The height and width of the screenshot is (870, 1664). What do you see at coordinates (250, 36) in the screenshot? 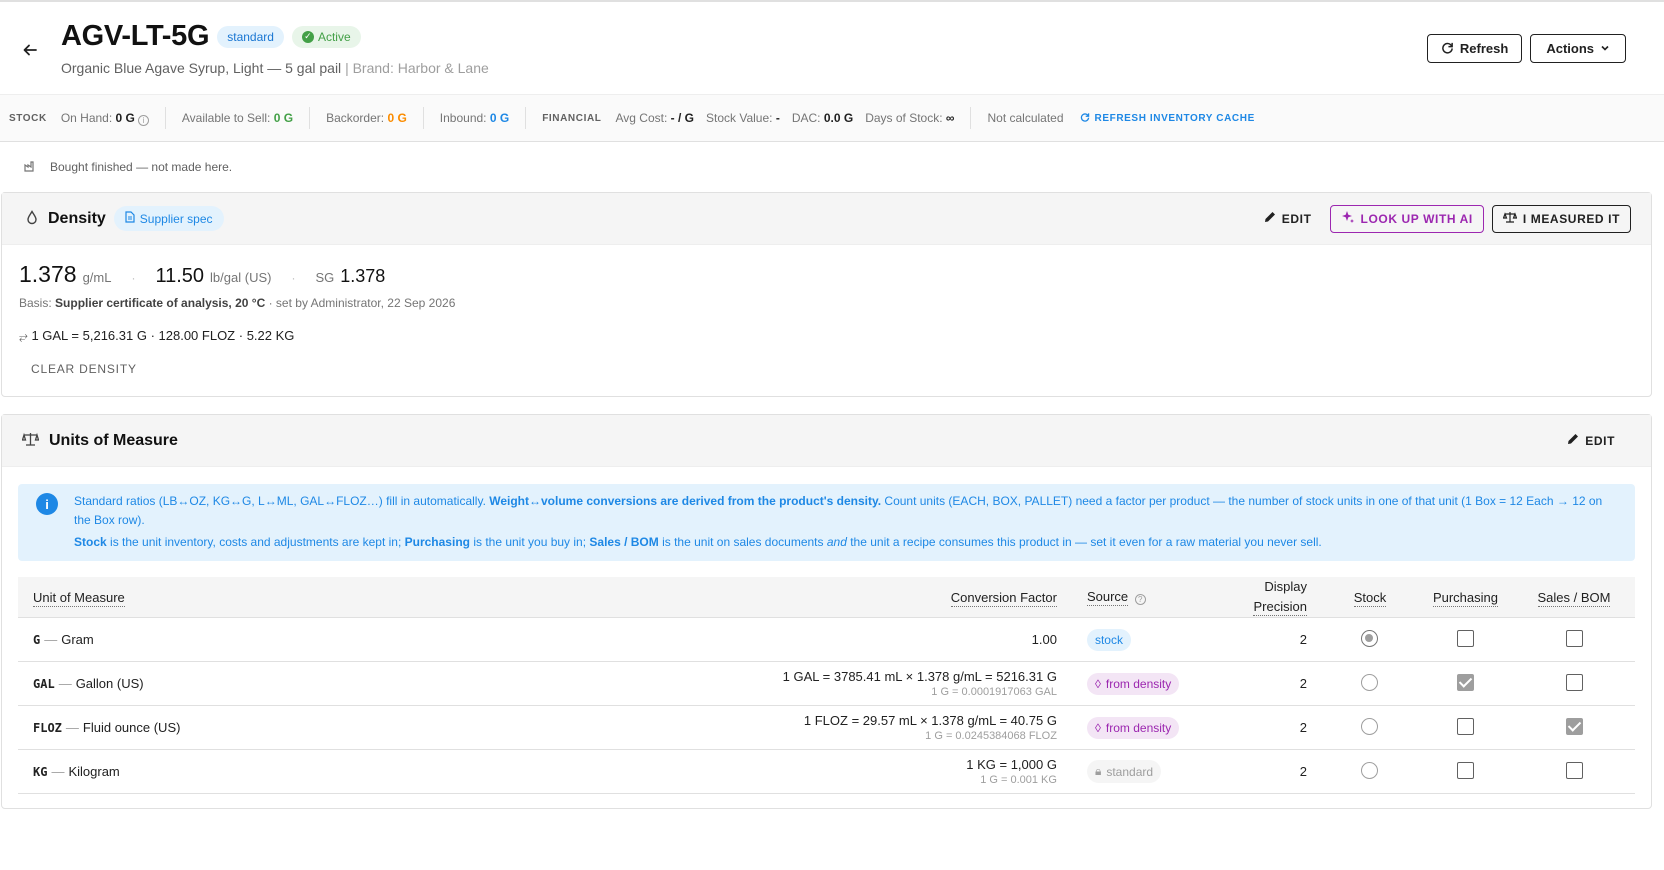
I see `type-chip: standard` at bounding box center [250, 36].